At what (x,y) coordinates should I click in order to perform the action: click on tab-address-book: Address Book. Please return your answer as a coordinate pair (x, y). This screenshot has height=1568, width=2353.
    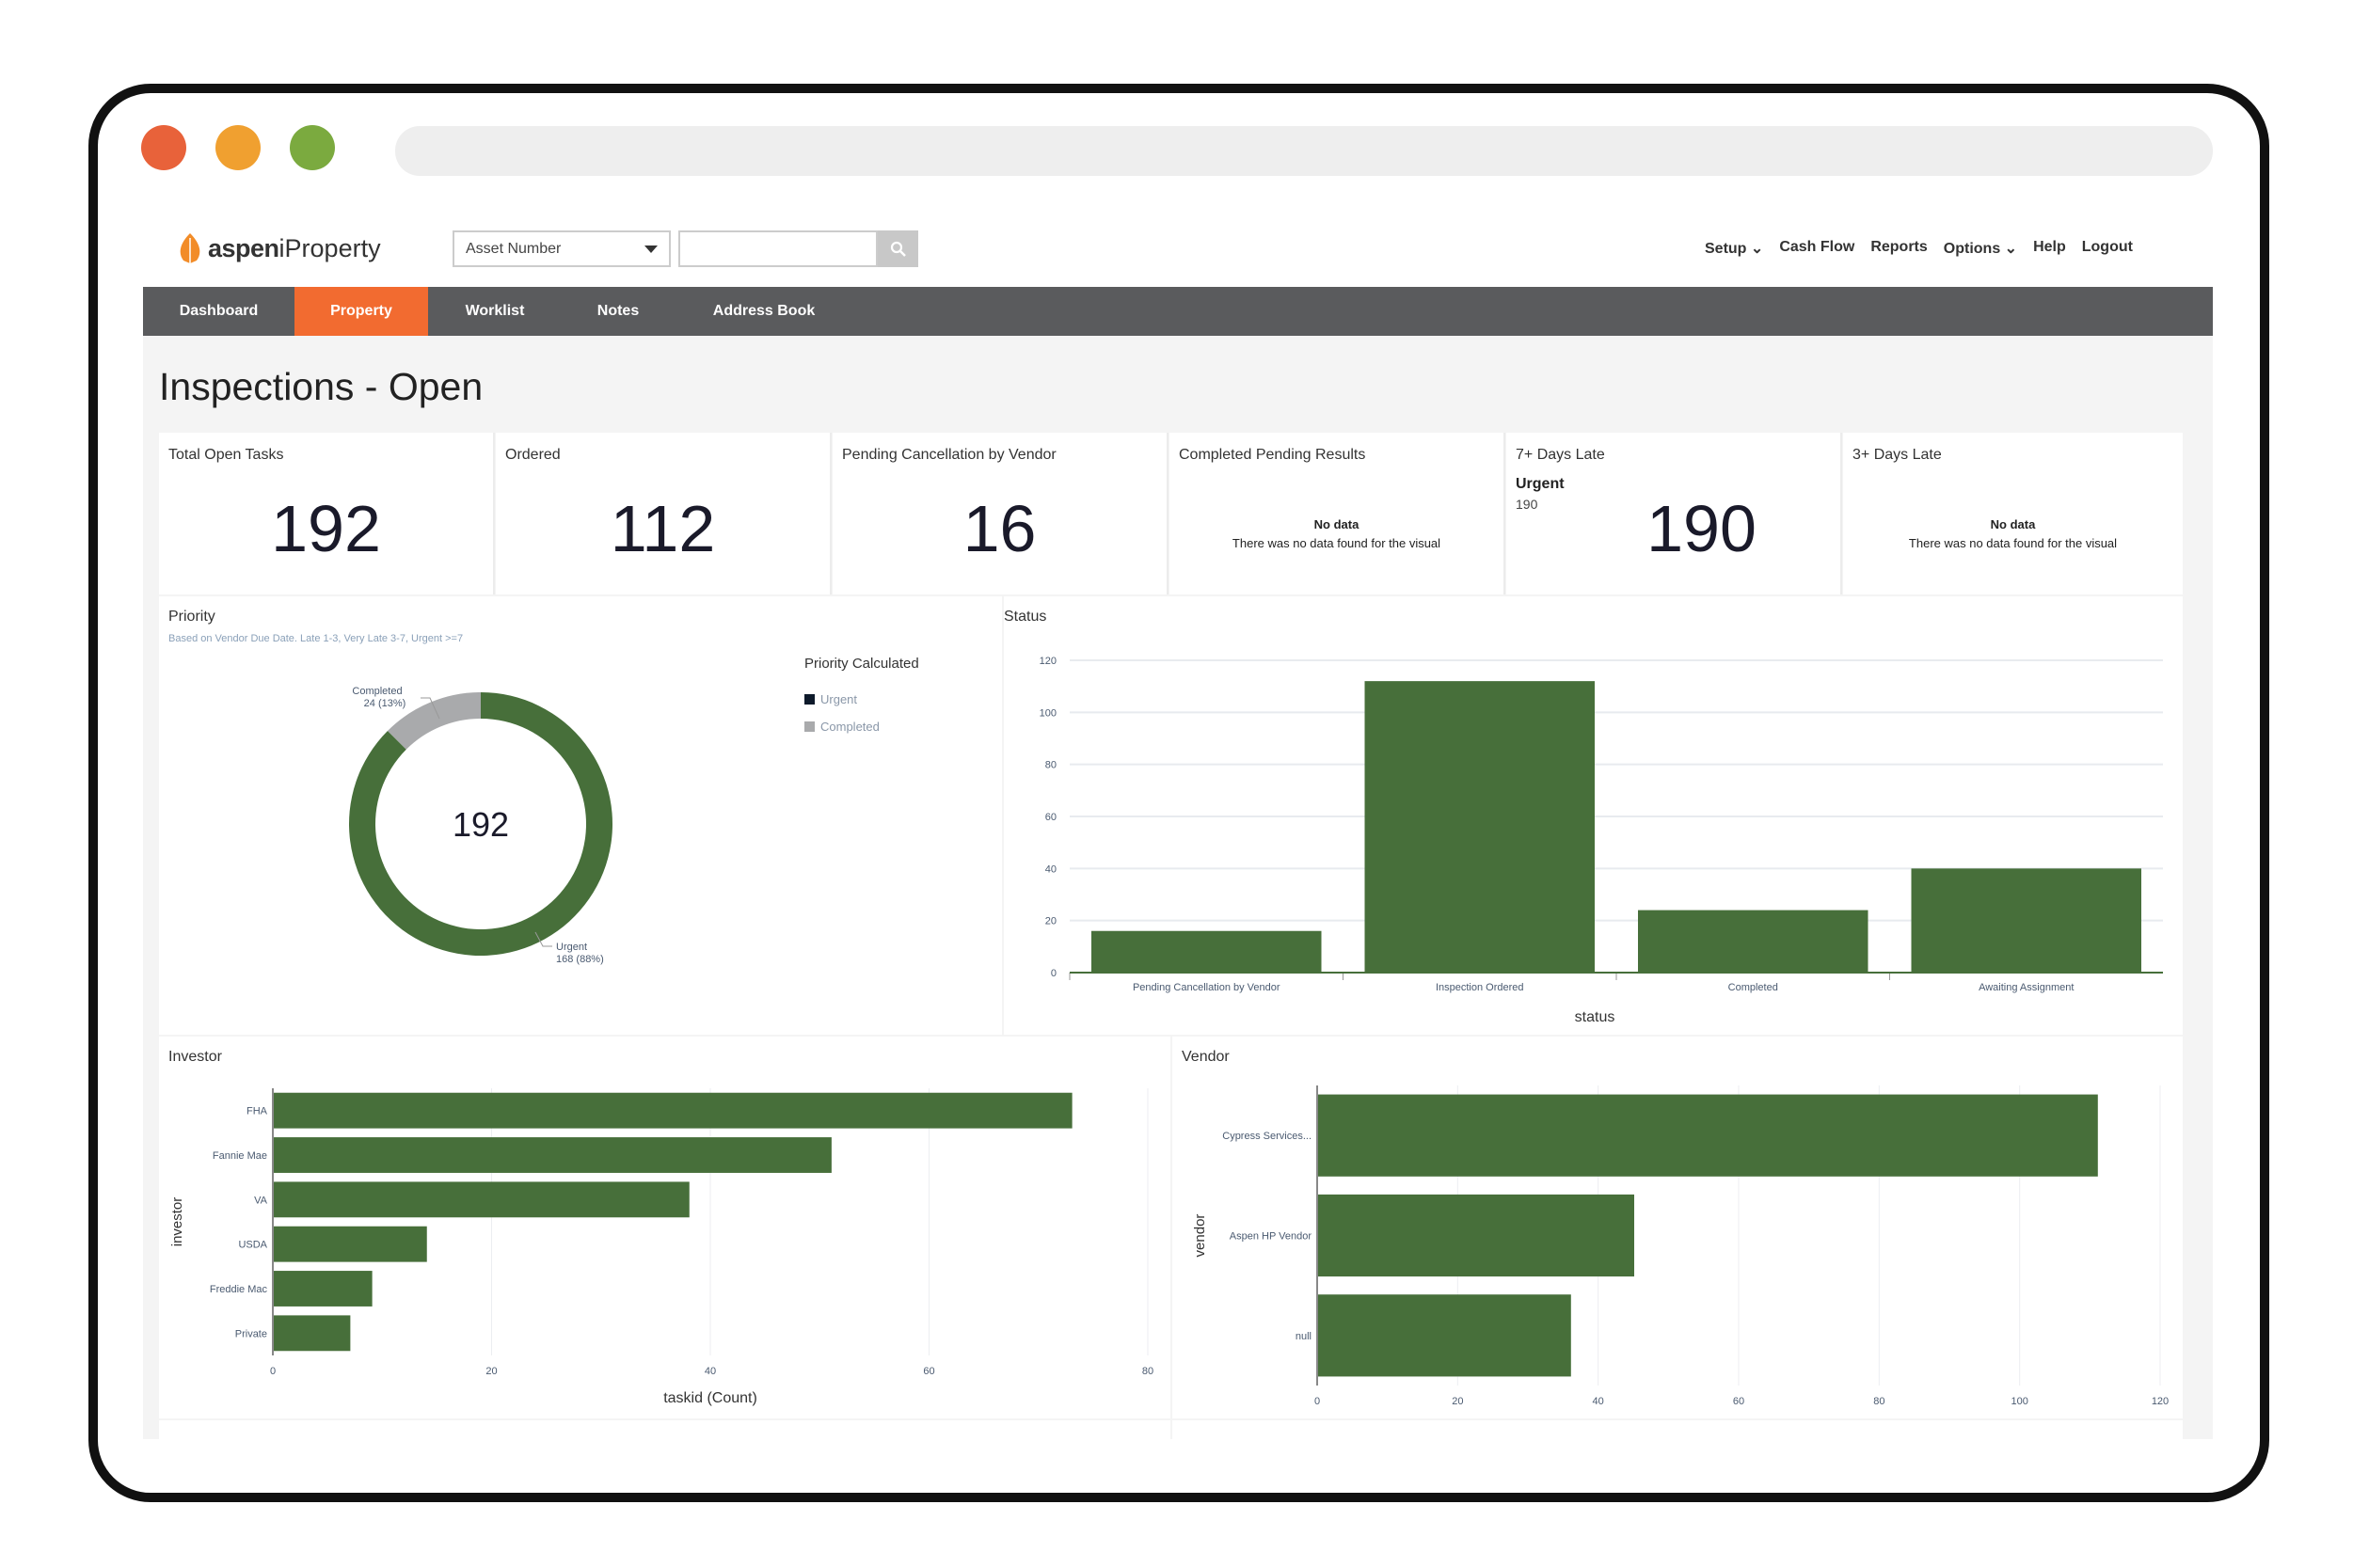
    Looking at the image, I should click on (764, 311).